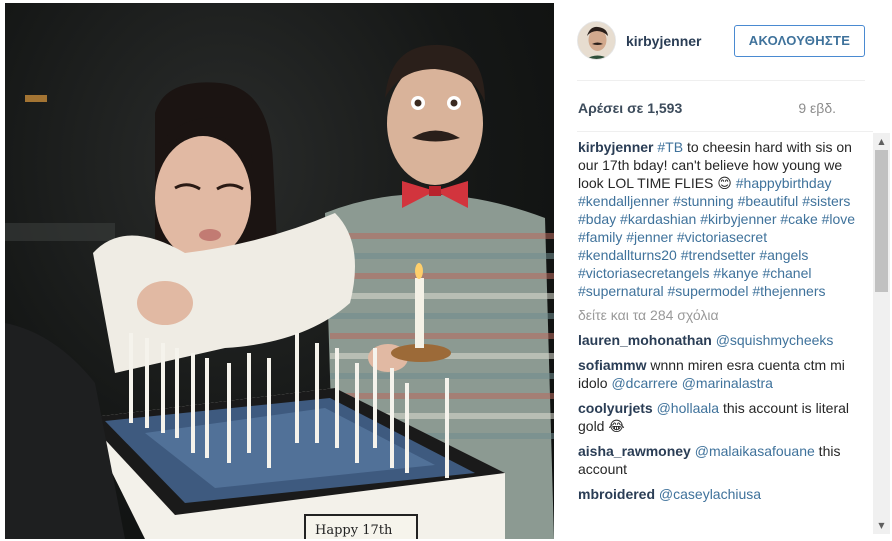 The image size is (892, 541). Describe the element at coordinates (623, 201) in the screenshot. I see `hashtag-link: #kendalljenner` at that location.